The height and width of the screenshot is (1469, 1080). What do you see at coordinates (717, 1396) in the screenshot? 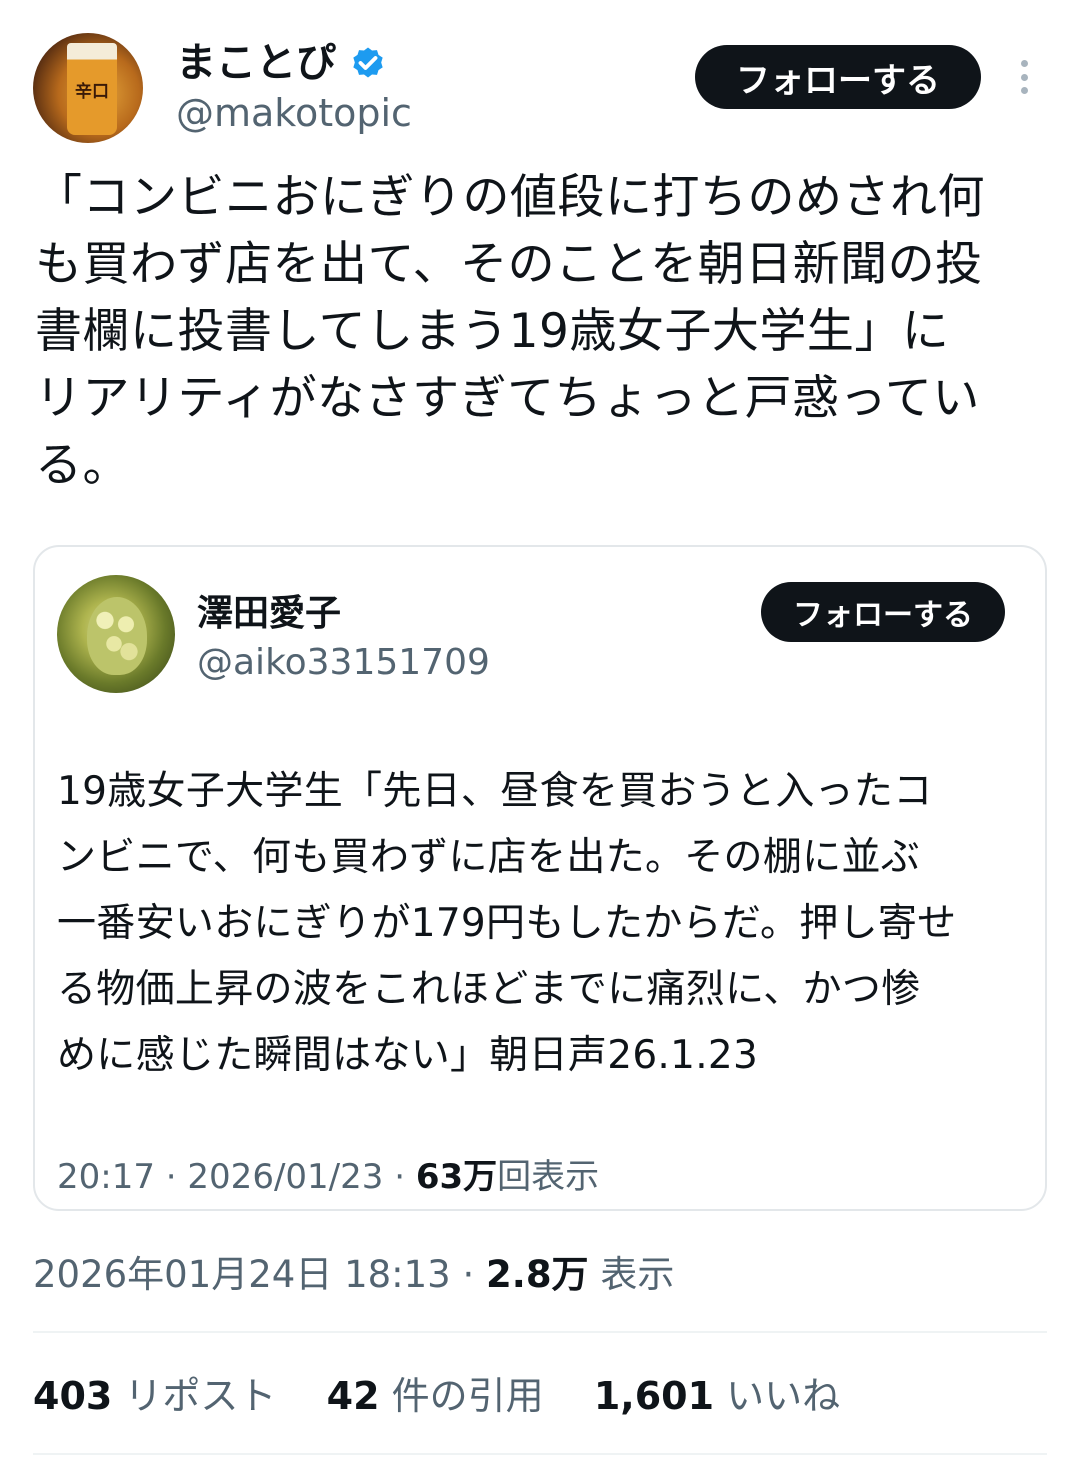
I see `likes-stat: 1,601 いいね` at bounding box center [717, 1396].